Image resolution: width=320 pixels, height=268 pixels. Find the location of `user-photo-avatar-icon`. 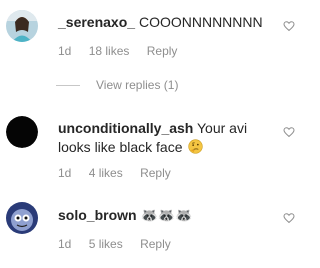

user-photo-avatar-icon is located at coordinates (22, 26).